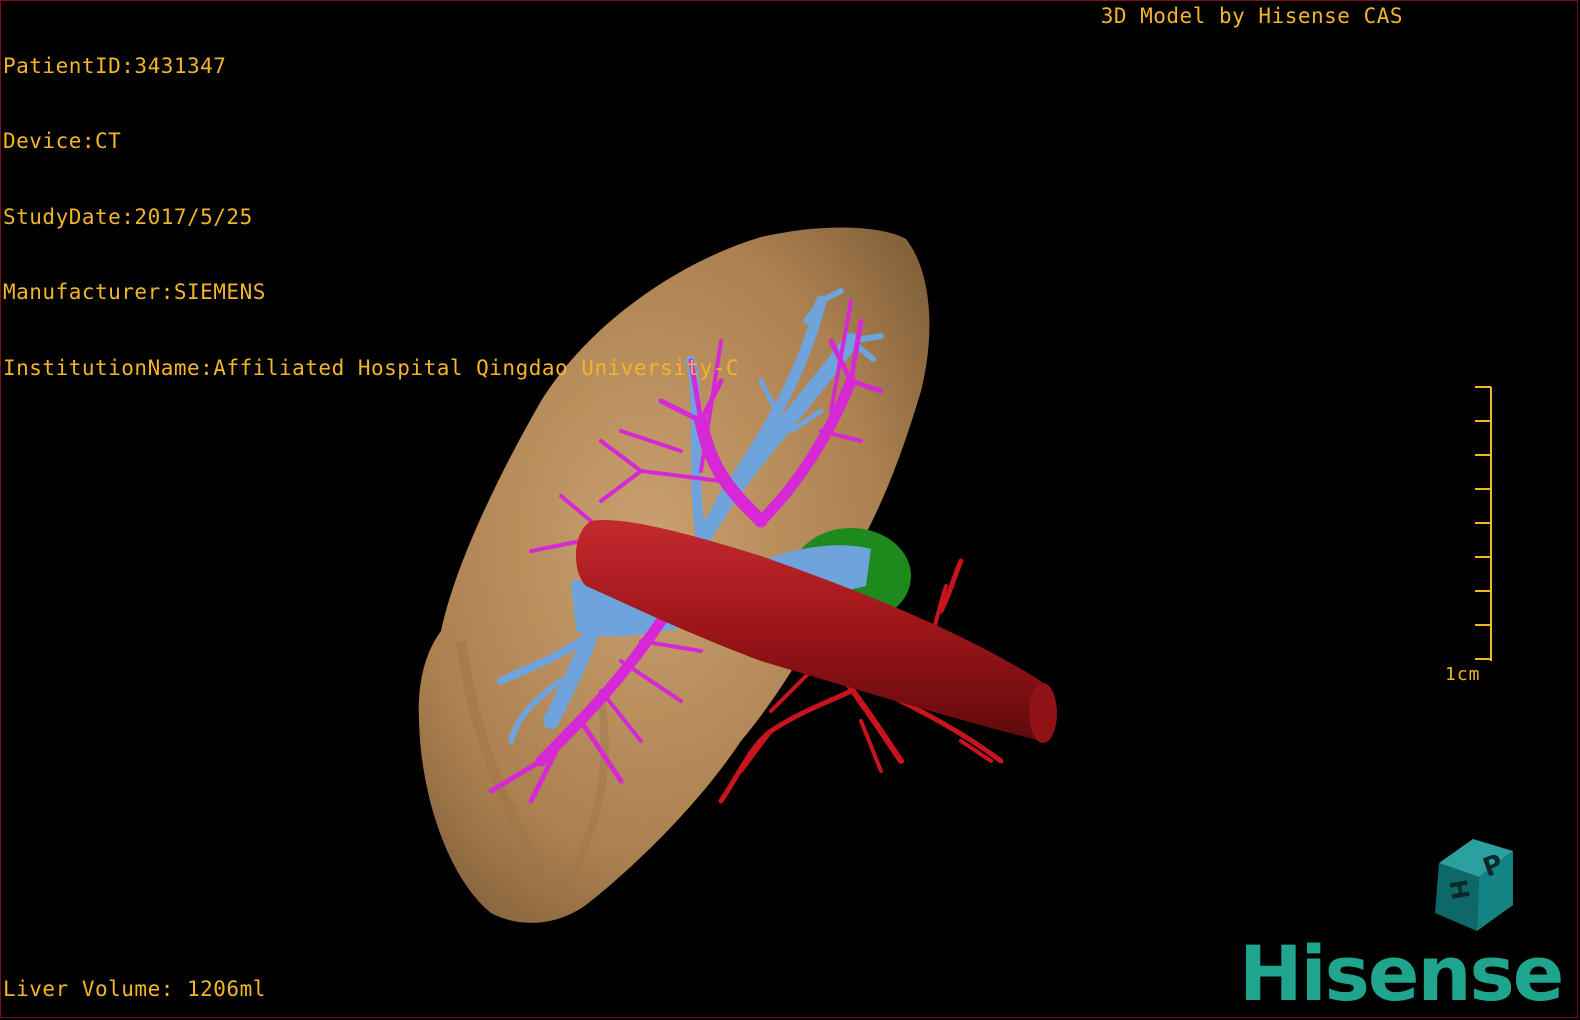 This screenshot has width=1580, height=1020. I want to click on liver-volume: Liver Volume: 1206ml, so click(134, 989).